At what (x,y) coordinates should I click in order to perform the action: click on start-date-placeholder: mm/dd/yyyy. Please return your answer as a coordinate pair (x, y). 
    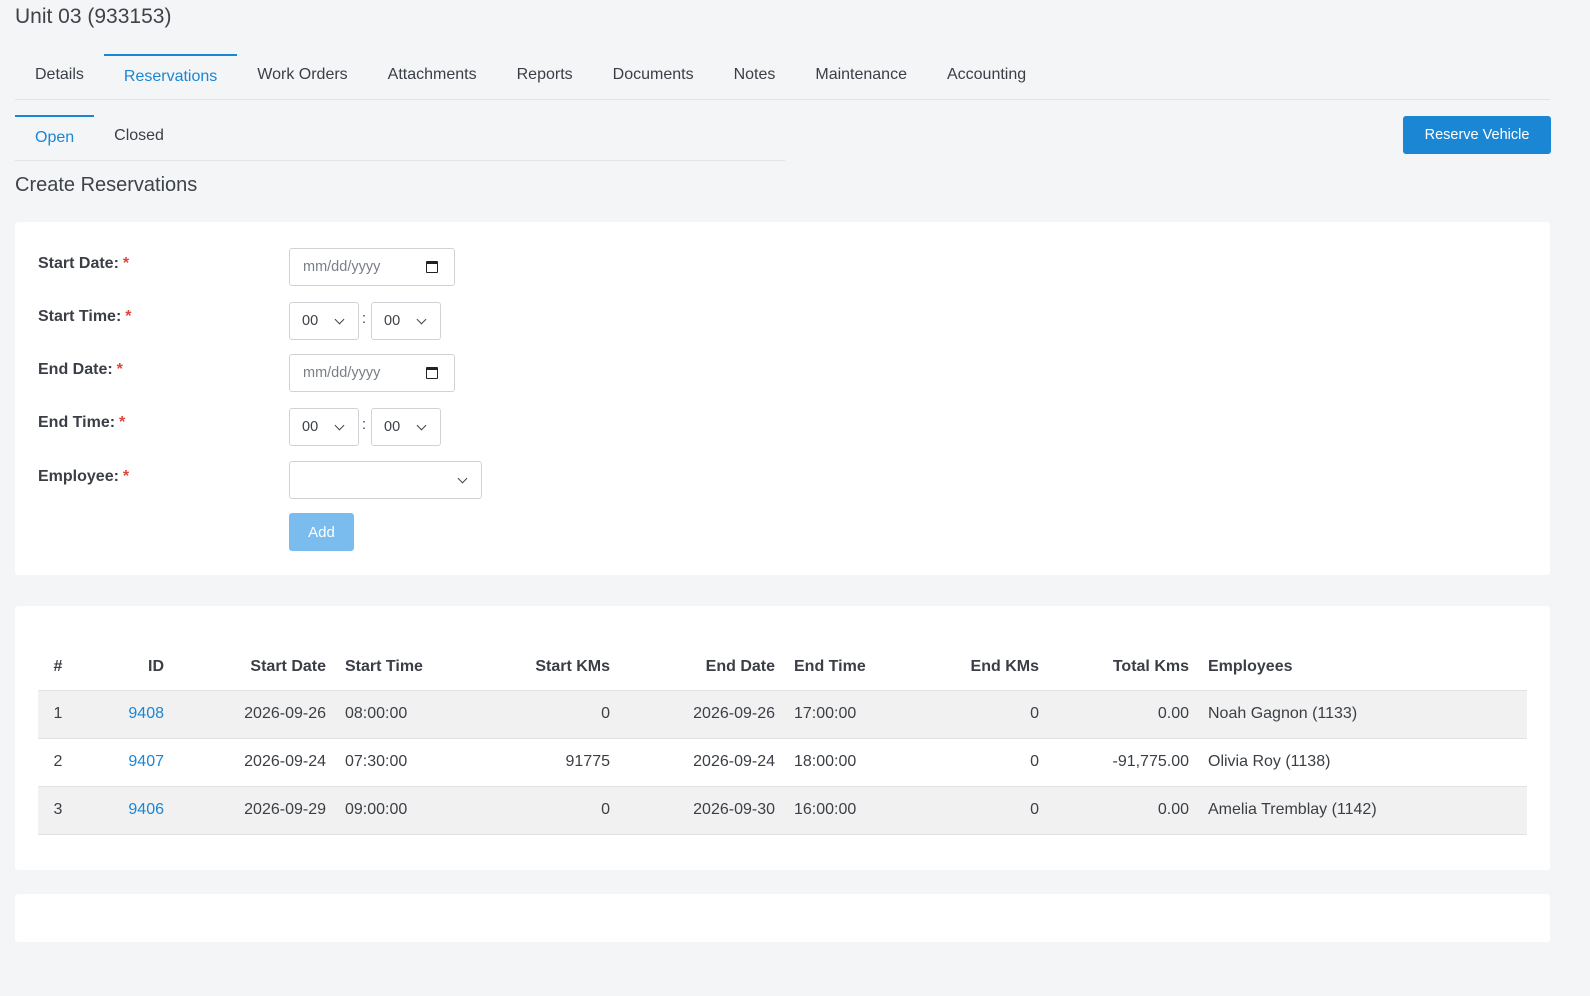
    Looking at the image, I should click on (342, 267).